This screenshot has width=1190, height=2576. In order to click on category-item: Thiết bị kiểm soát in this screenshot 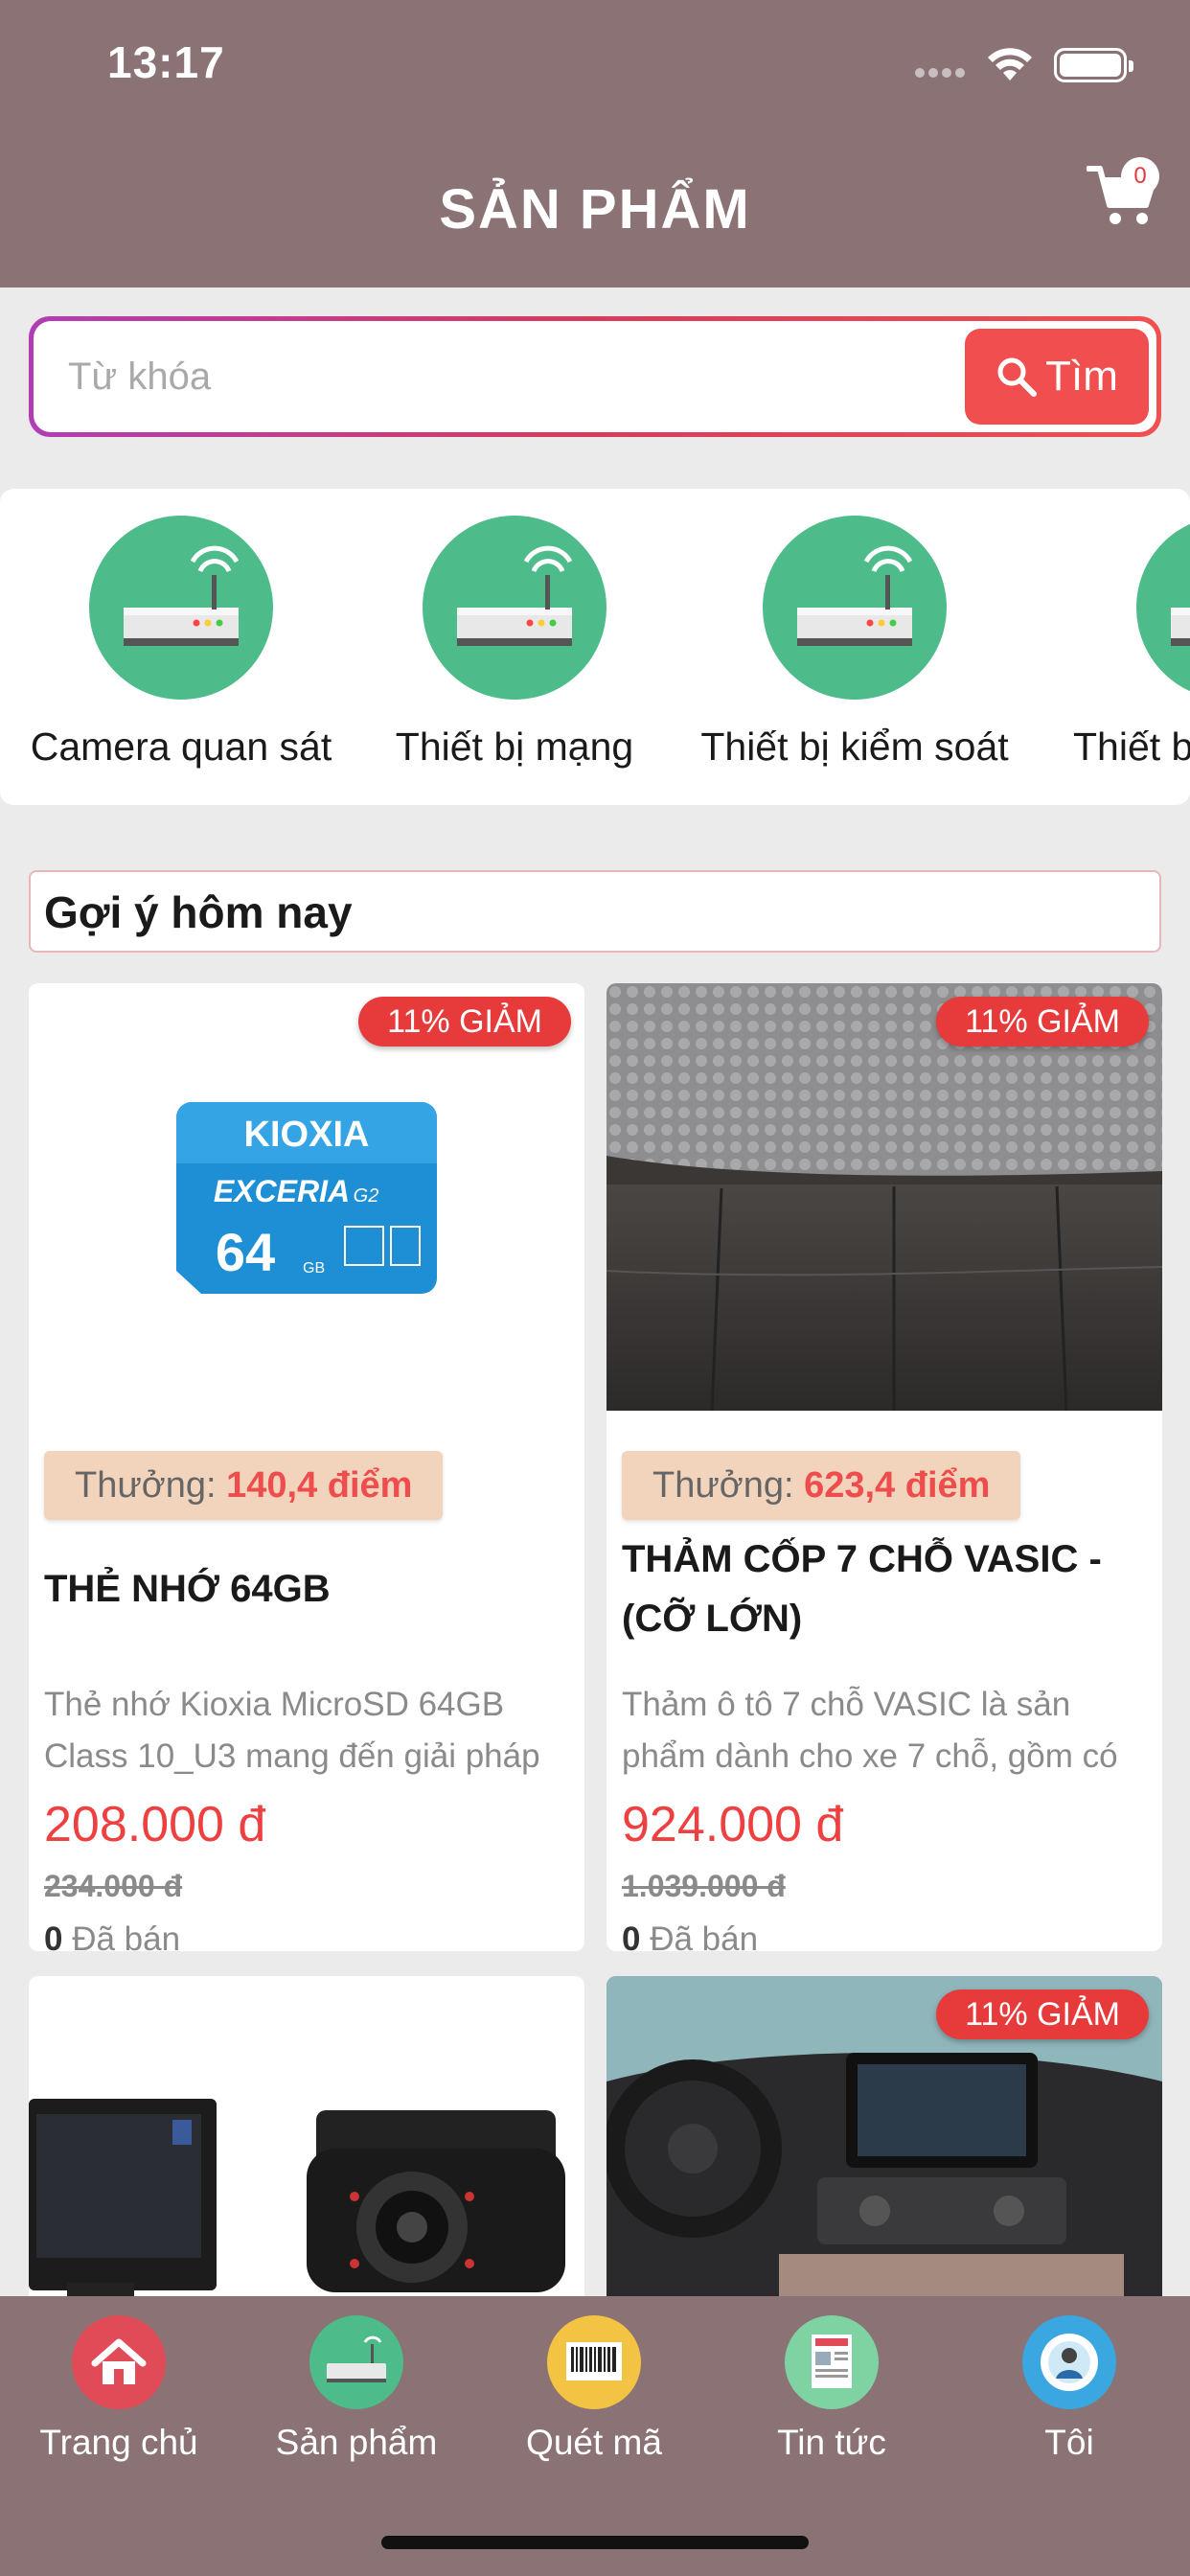, I will do `click(855, 643)`.